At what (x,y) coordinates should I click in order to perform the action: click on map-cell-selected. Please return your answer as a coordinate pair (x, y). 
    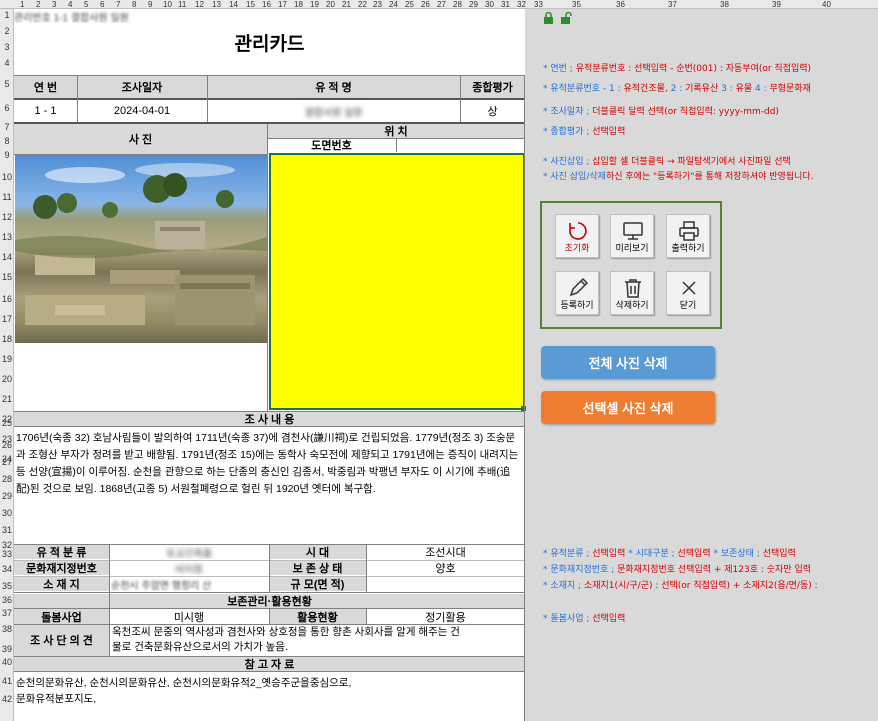
    Looking at the image, I should click on (397, 281).